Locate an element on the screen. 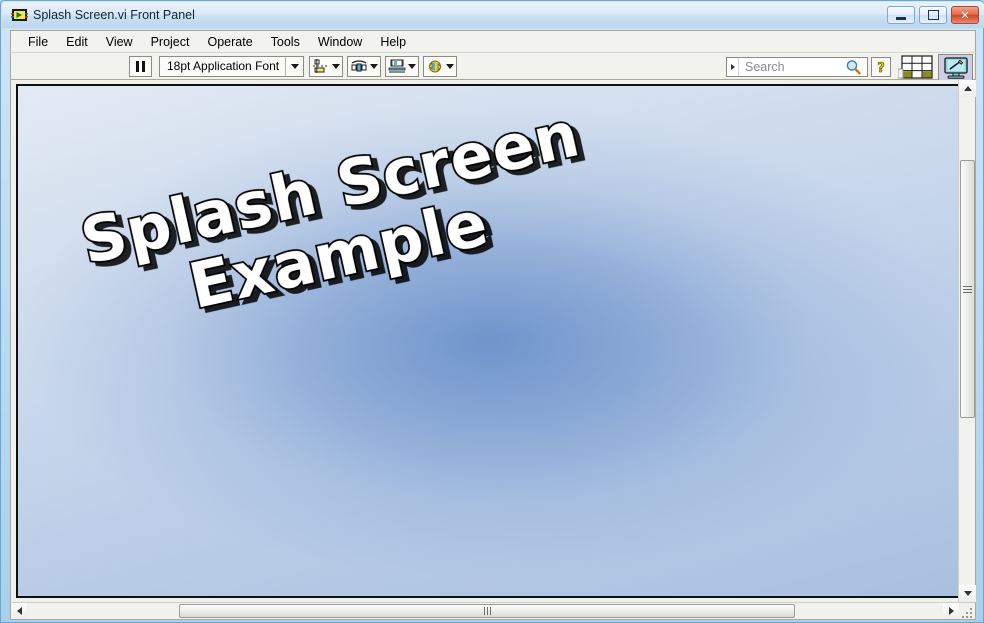  font-selector: 18pt Application Font is located at coordinates (232, 66).